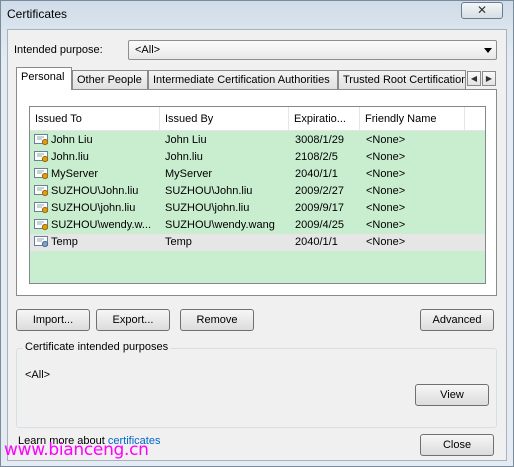 Image resolution: width=514 pixels, height=467 pixels. What do you see at coordinates (474, 78) in the screenshot?
I see `tab-scroll-left-icon: ◀` at bounding box center [474, 78].